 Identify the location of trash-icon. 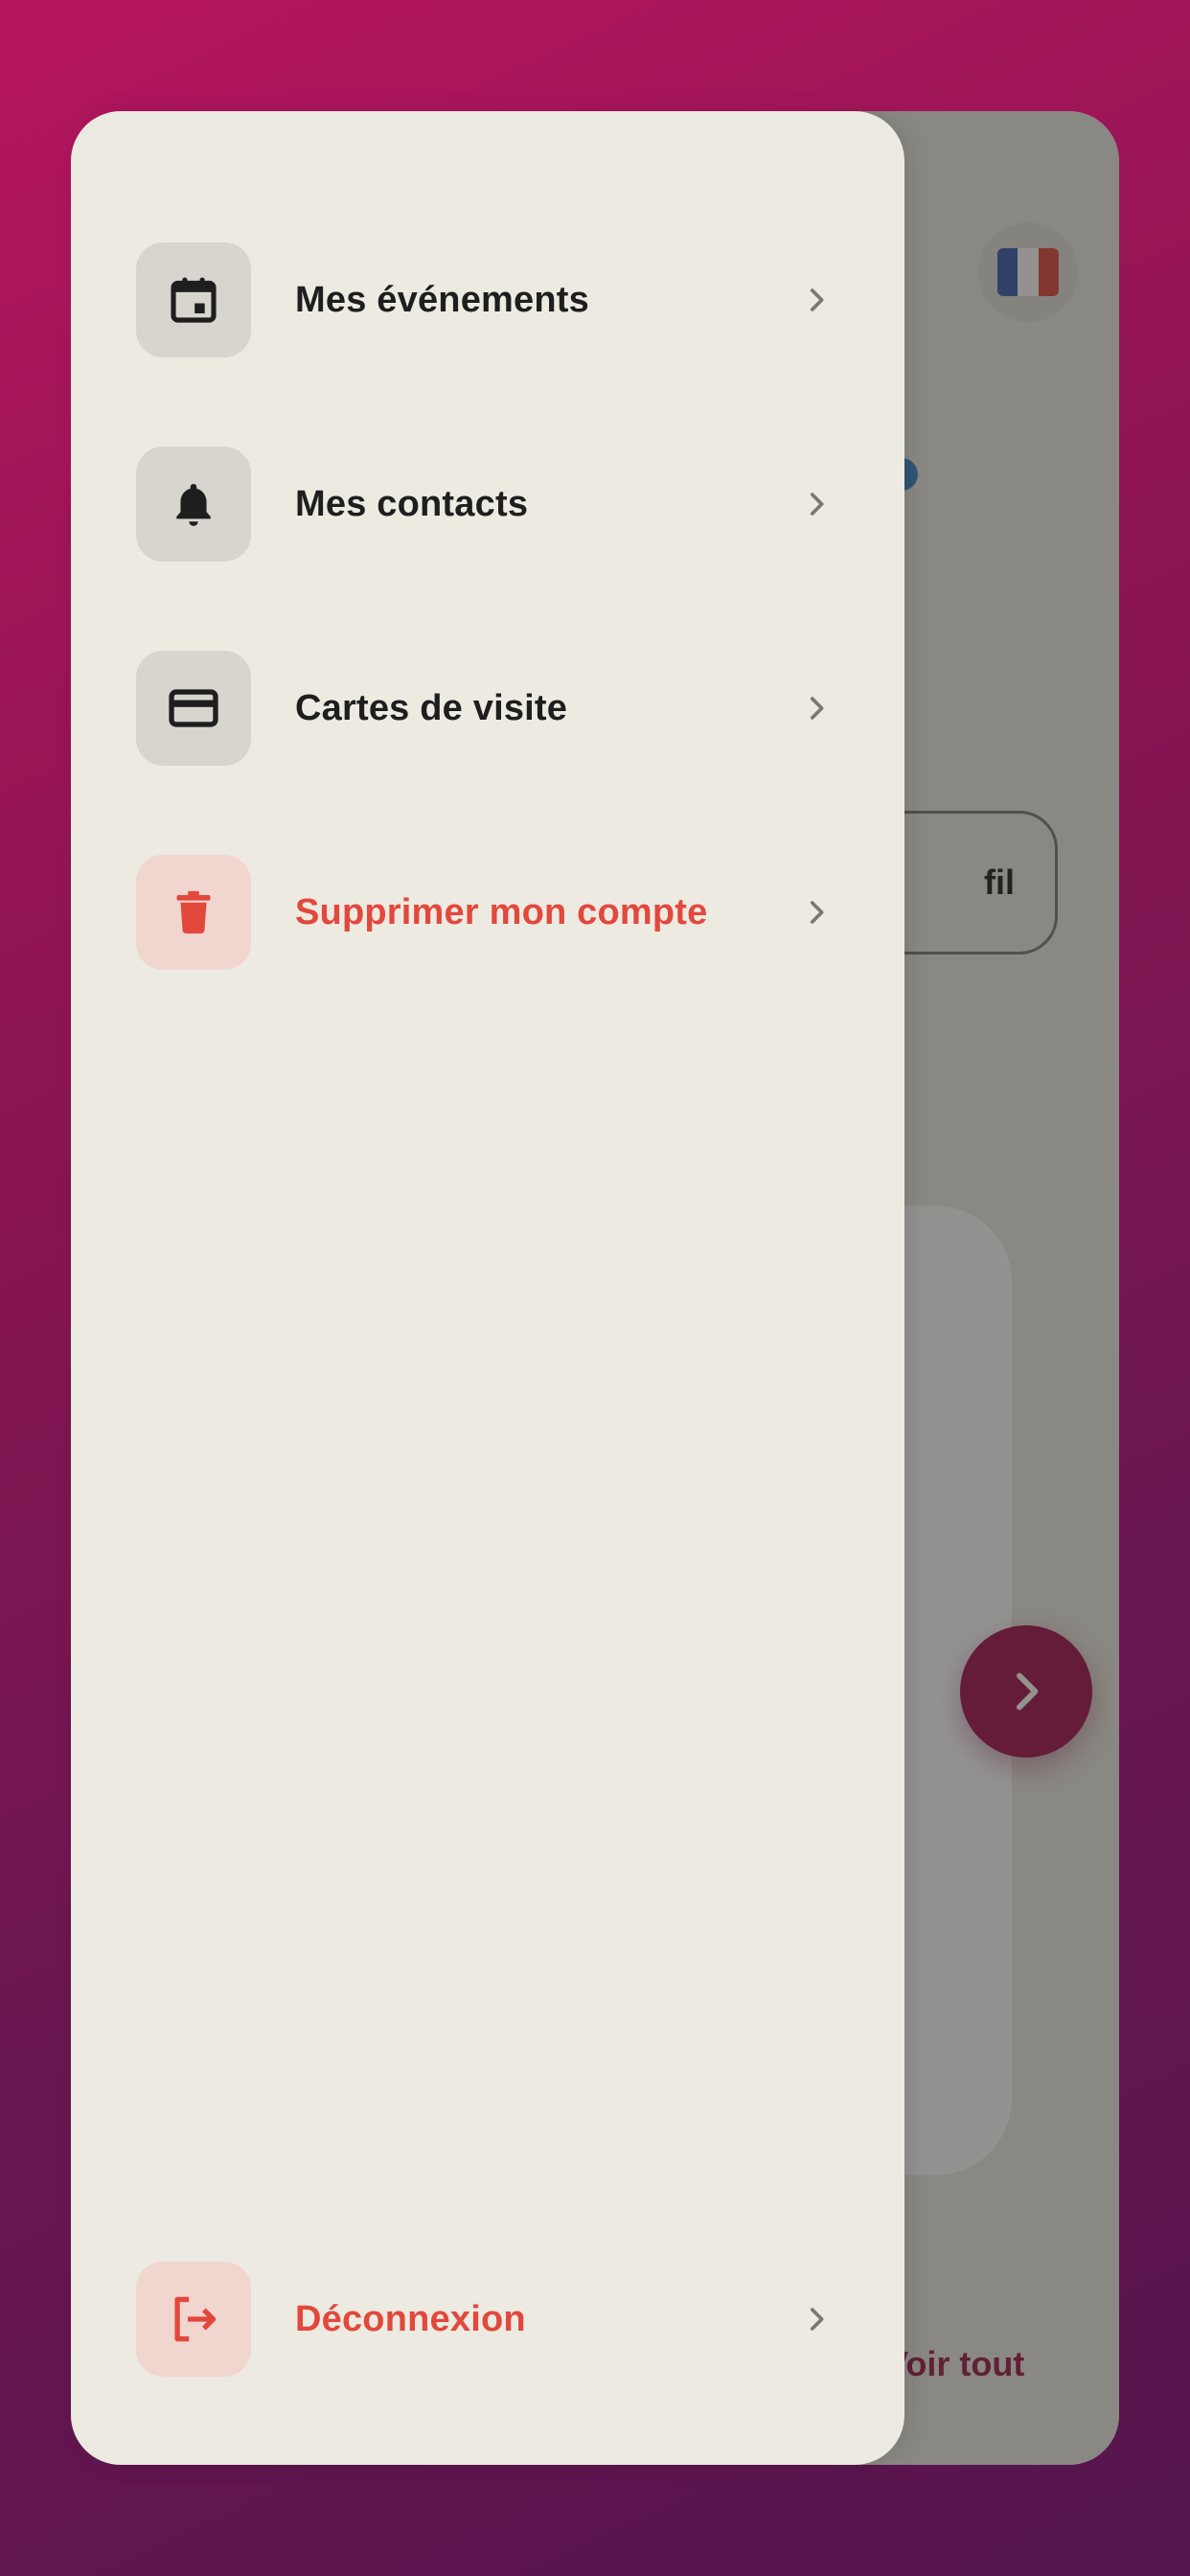
(194, 912).